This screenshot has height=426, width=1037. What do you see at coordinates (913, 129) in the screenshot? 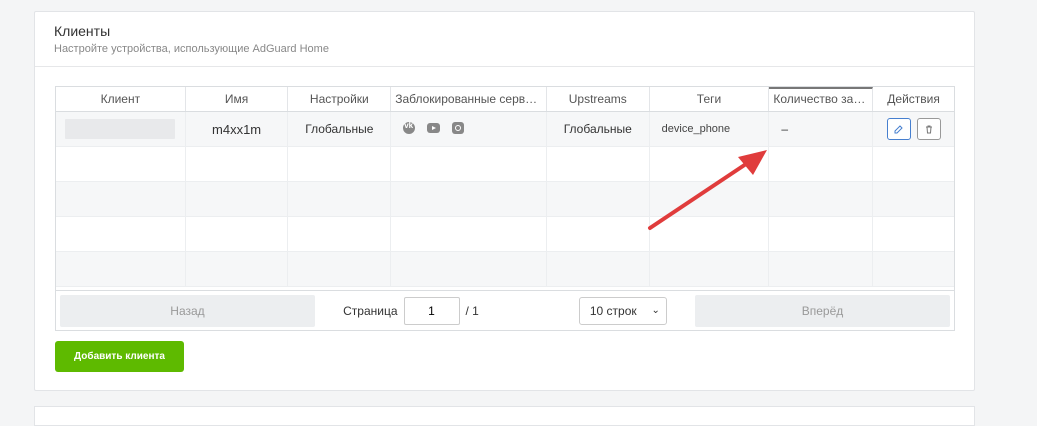
I see `actions-cell` at bounding box center [913, 129].